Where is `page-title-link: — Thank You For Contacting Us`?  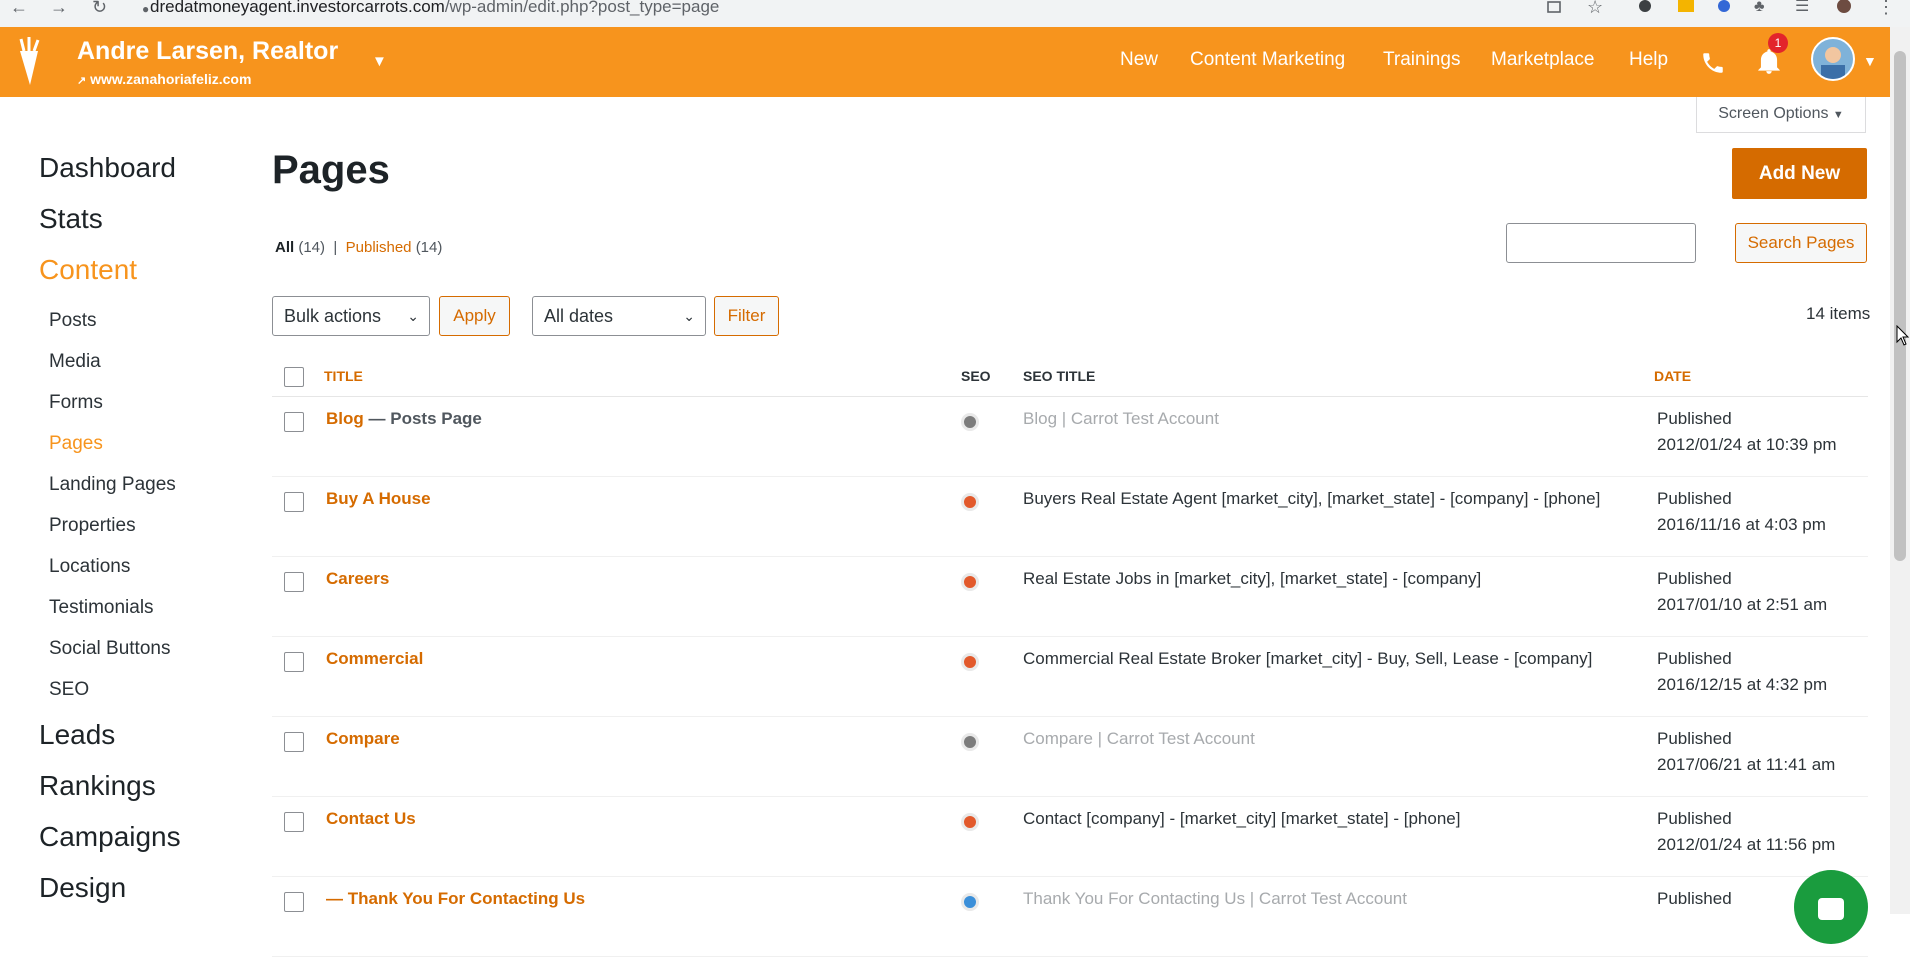 page-title-link: — Thank You For Contacting Us is located at coordinates (455, 899).